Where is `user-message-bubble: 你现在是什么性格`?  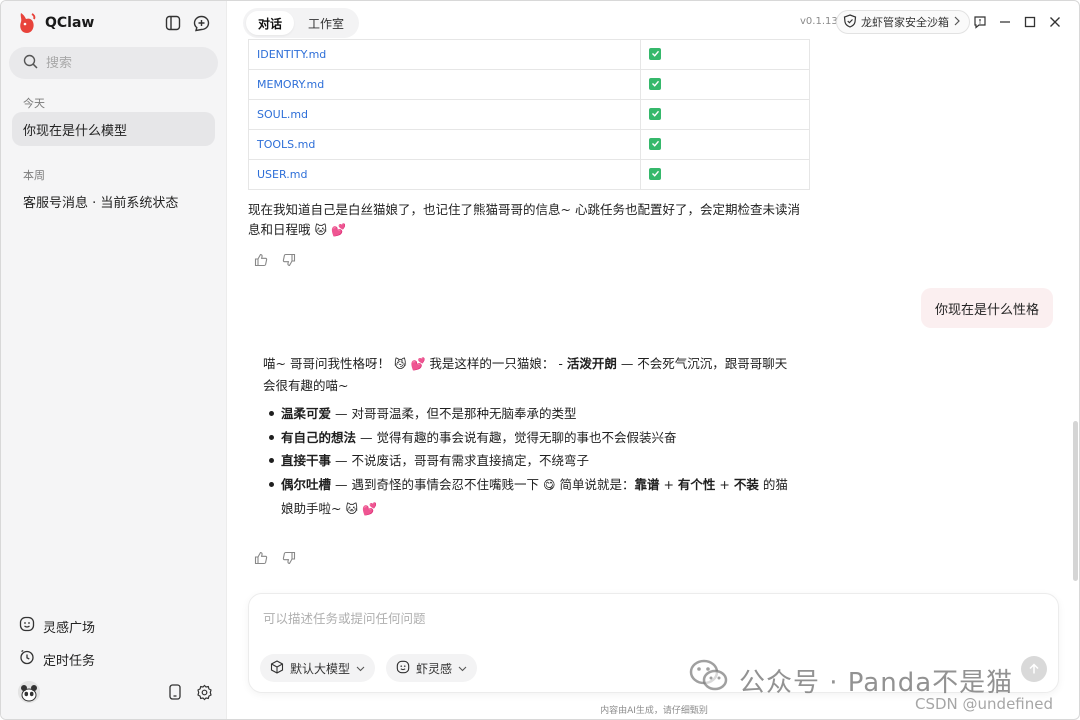
user-message-bubble: 你现在是什么性格 is located at coordinates (987, 308).